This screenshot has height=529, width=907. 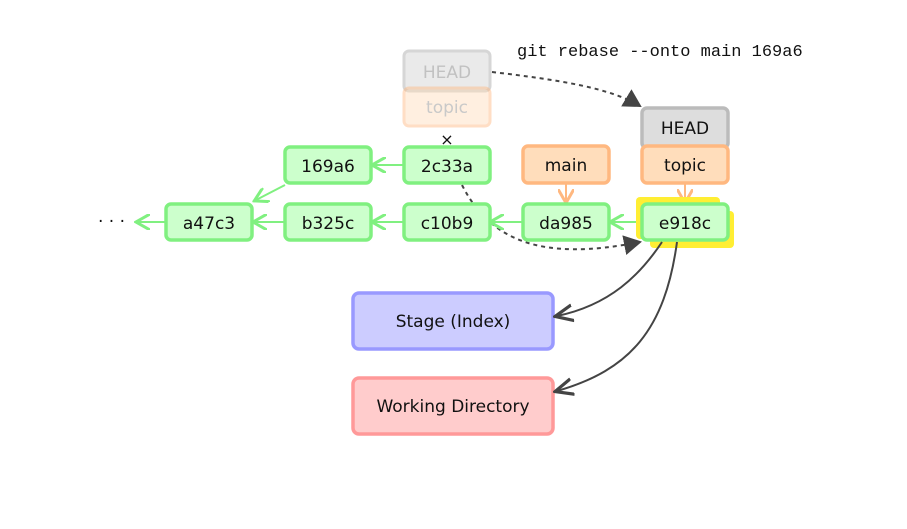 I want to click on arrow-169a6-a47c3, so click(x=271, y=192).